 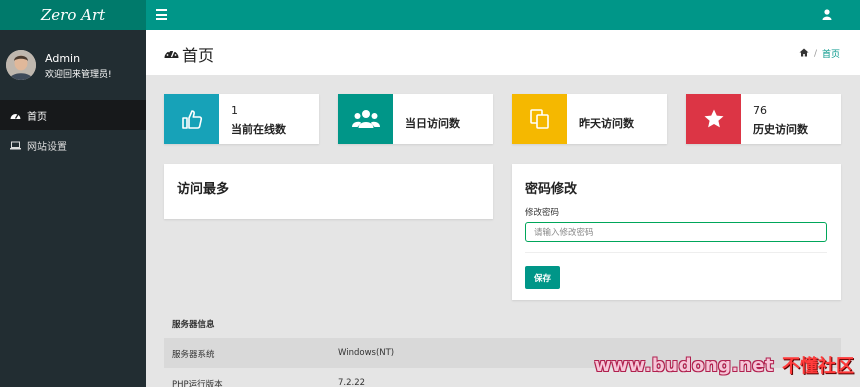 I want to click on stat-box-history: 76 历史访问数, so click(x=763, y=119).